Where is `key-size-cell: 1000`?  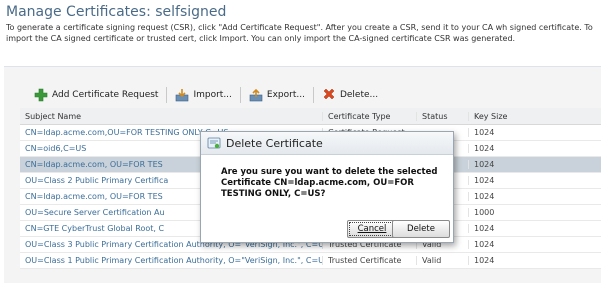 key-size-cell: 1000 is located at coordinates (498, 212).